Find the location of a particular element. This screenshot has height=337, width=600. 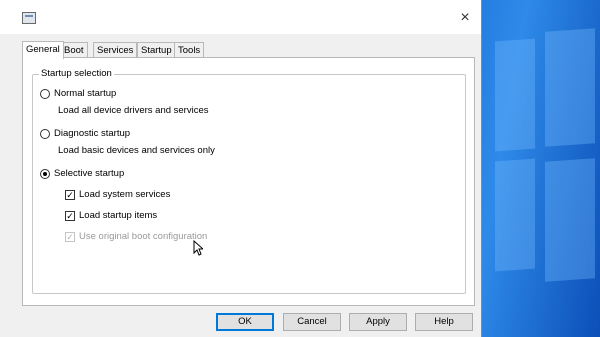

load-system-services-checkbox: ✓ is located at coordinates (70, 194).